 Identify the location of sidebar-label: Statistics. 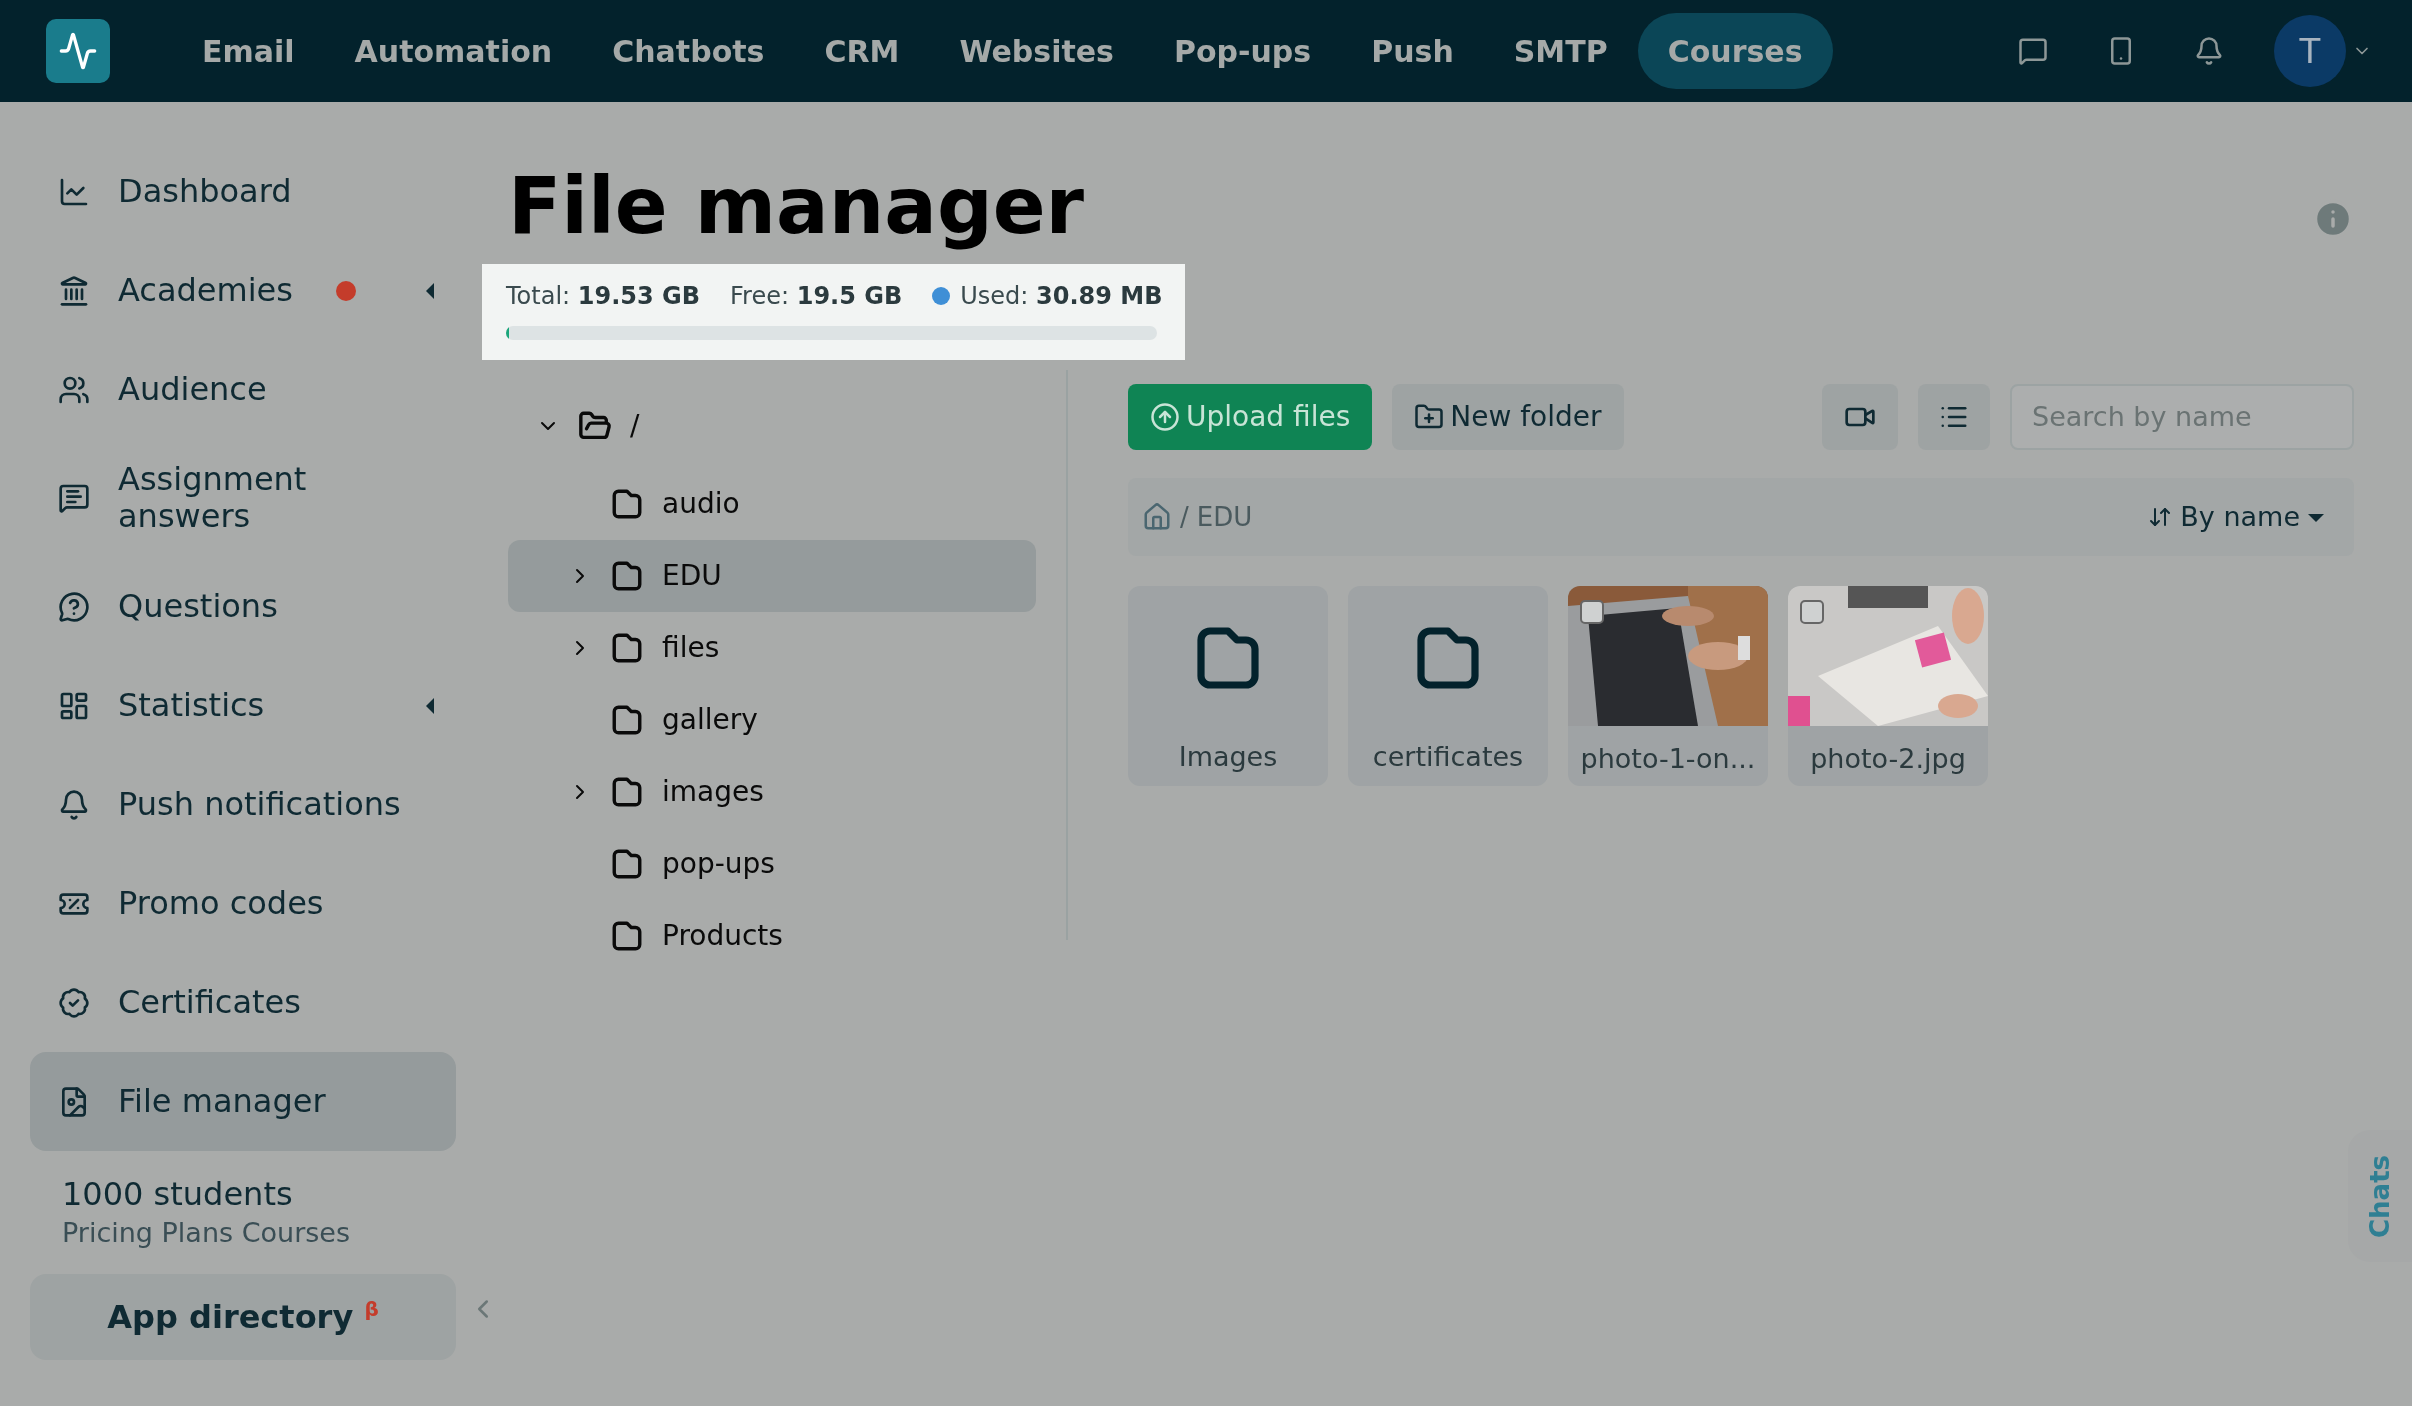
(192, 705).